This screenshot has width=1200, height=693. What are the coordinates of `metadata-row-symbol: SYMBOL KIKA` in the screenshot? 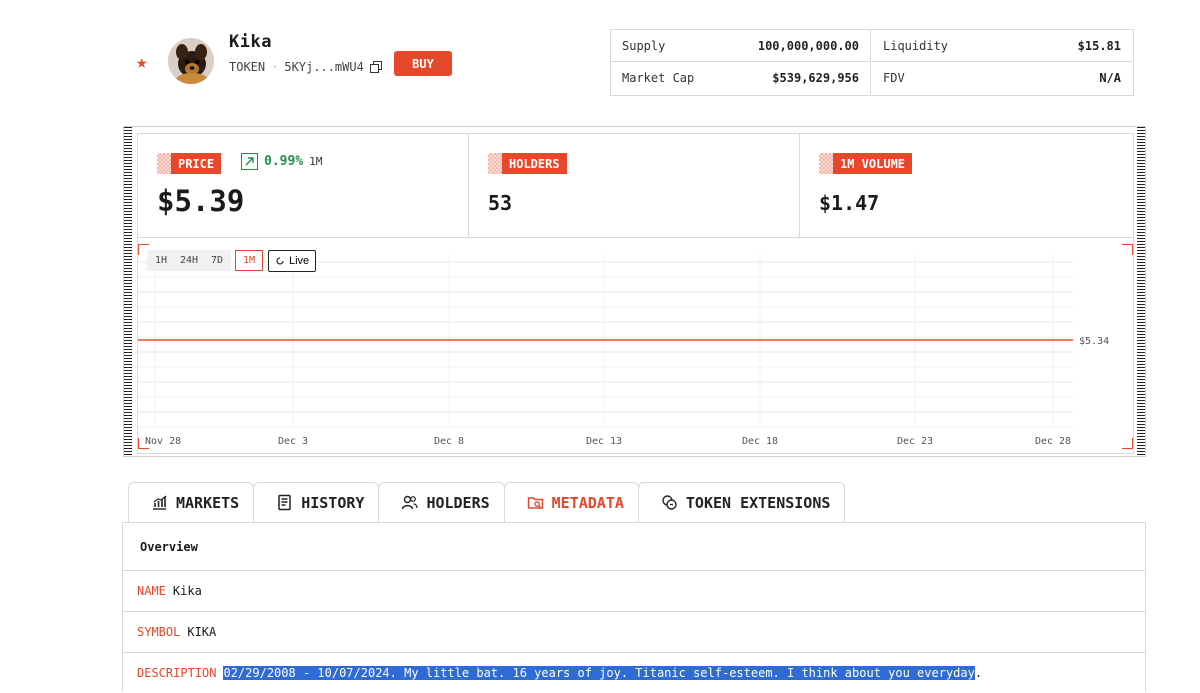 It's located at (634, 632).